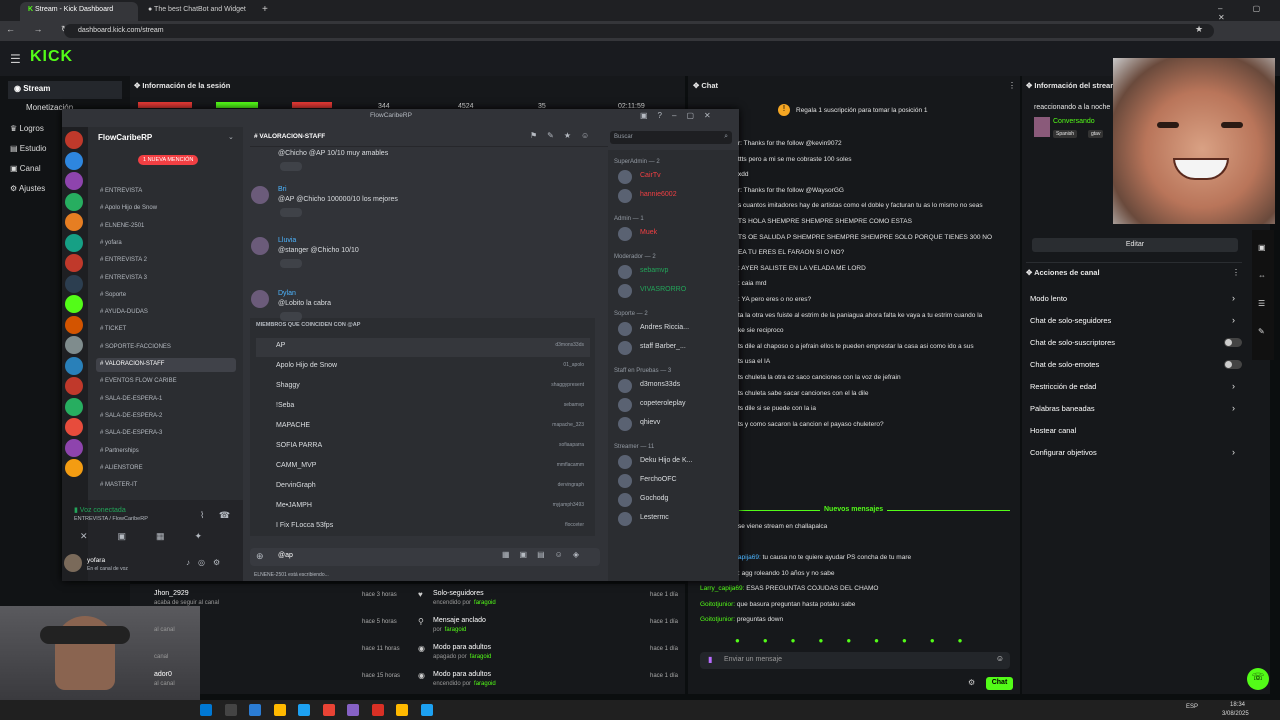 The image size is (1280, 720). What do you see at coordinates (166, 417) in the screenshot?
I see `channel-sala-de-espera-2: # SALA-DE-ESPERA-2` at bounding box center [166, 417].